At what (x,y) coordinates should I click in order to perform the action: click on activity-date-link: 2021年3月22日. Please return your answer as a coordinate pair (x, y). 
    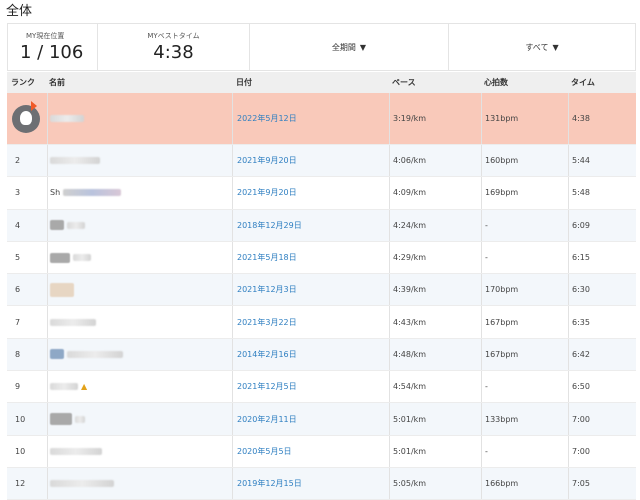
    Looking at the image, I should click on (267, 322).